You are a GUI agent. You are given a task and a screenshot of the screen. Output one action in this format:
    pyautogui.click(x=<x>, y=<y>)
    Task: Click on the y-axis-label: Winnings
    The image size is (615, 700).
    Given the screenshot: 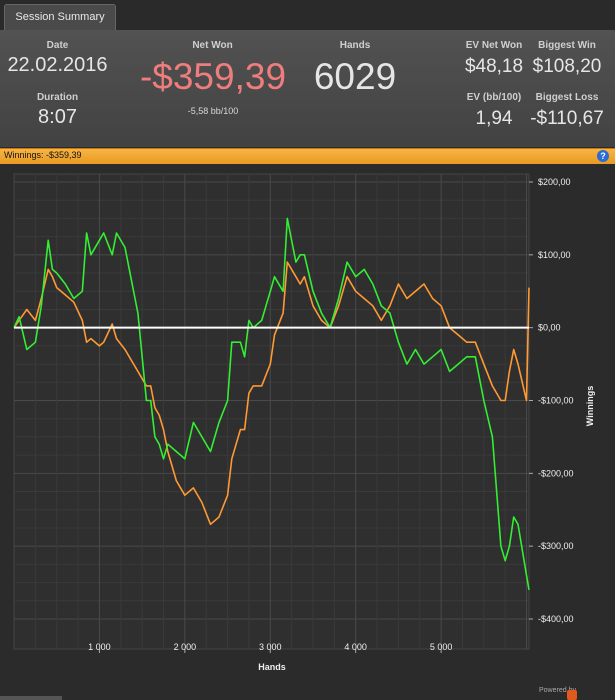 What is the action you would take?
    pyautogui.click(x=590, y=406)
    